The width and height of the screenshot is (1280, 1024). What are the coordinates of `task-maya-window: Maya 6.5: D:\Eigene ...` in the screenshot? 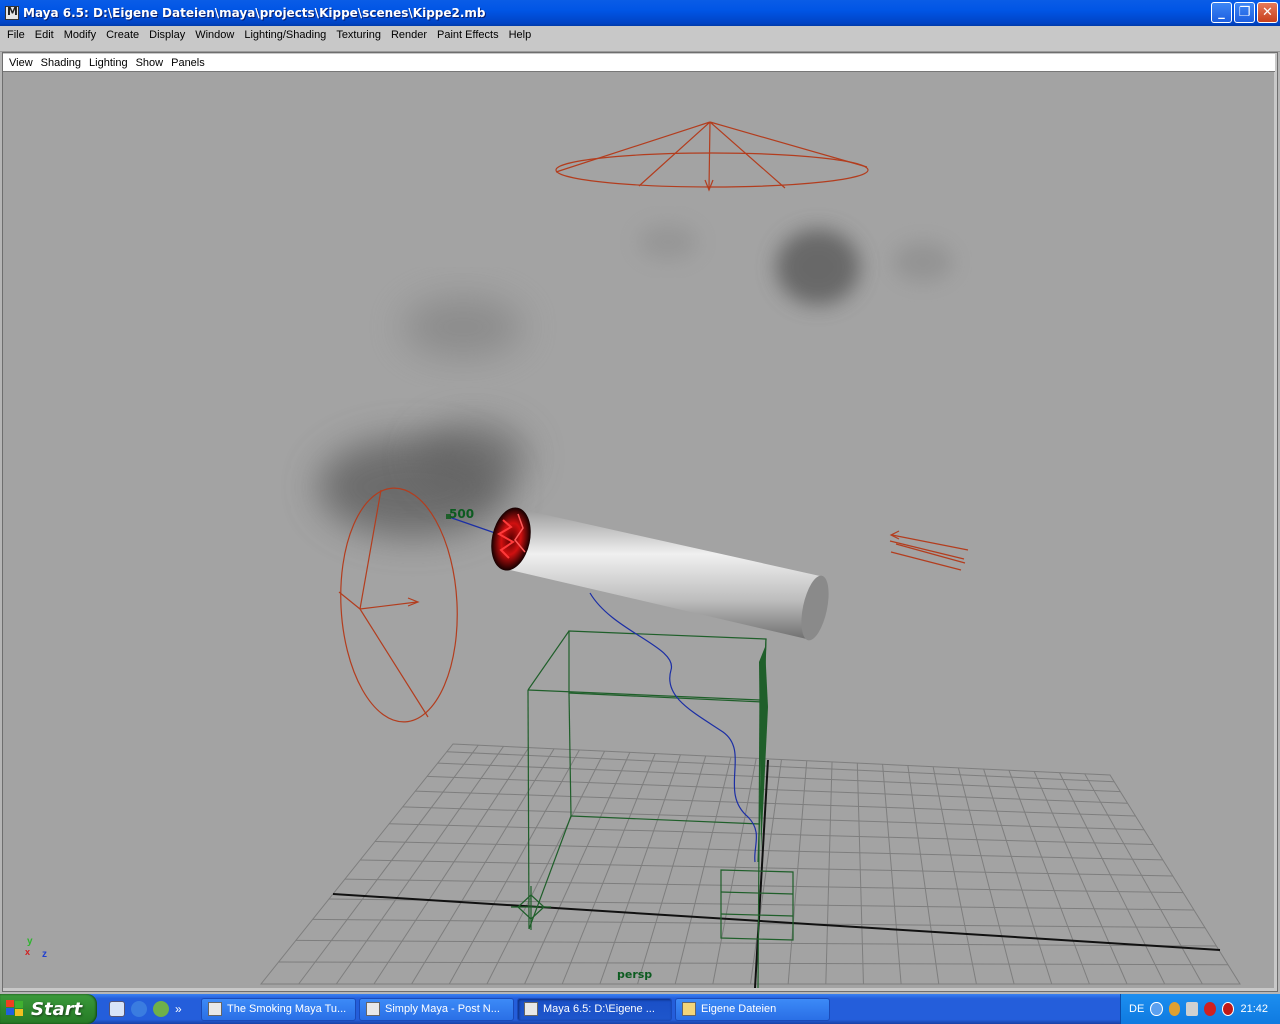 It's located at (594, 1009).